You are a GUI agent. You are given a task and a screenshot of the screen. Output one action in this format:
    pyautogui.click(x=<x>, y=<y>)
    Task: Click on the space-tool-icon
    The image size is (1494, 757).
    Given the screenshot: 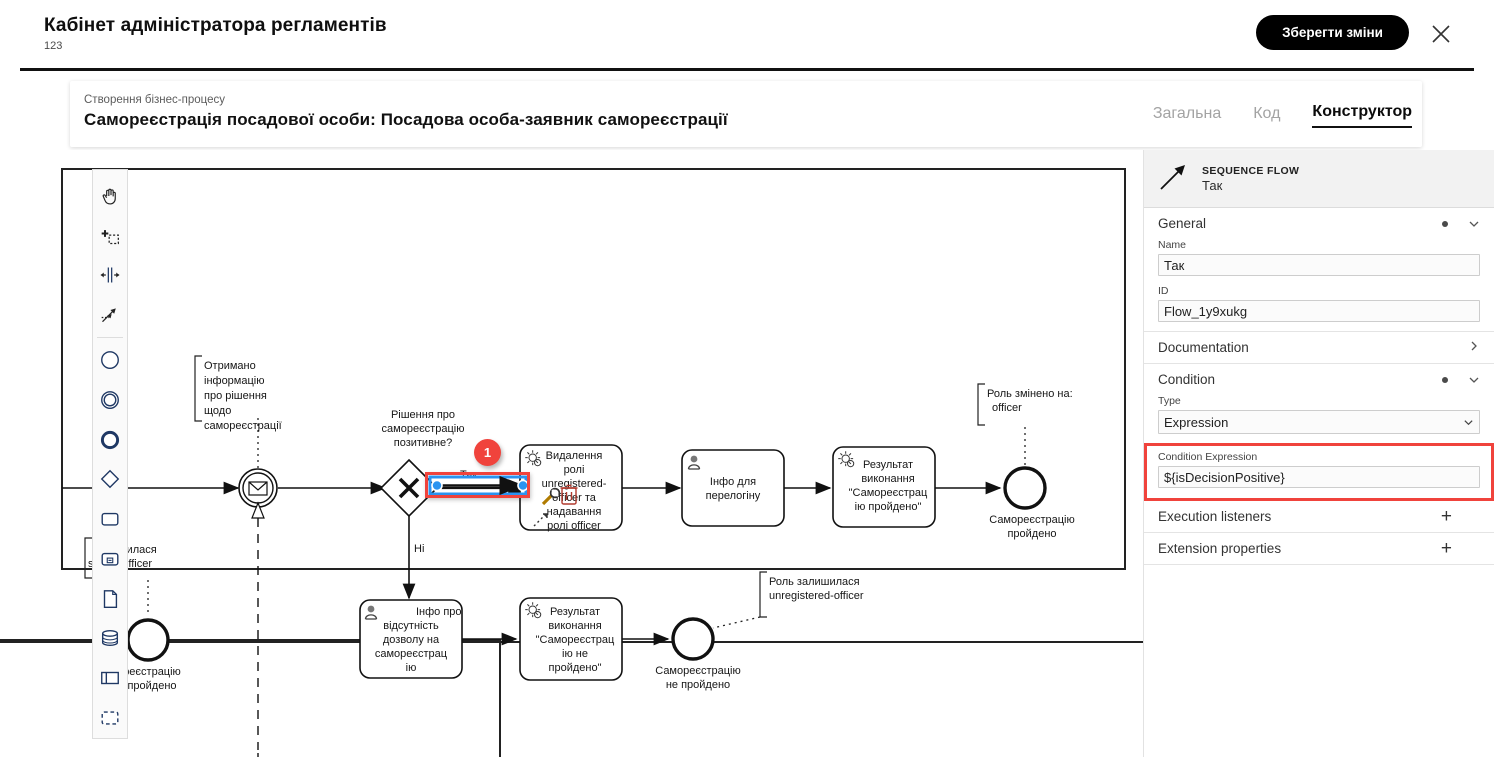 What is the action you would take?
    pyautogui.click(x=110, y=276)
    